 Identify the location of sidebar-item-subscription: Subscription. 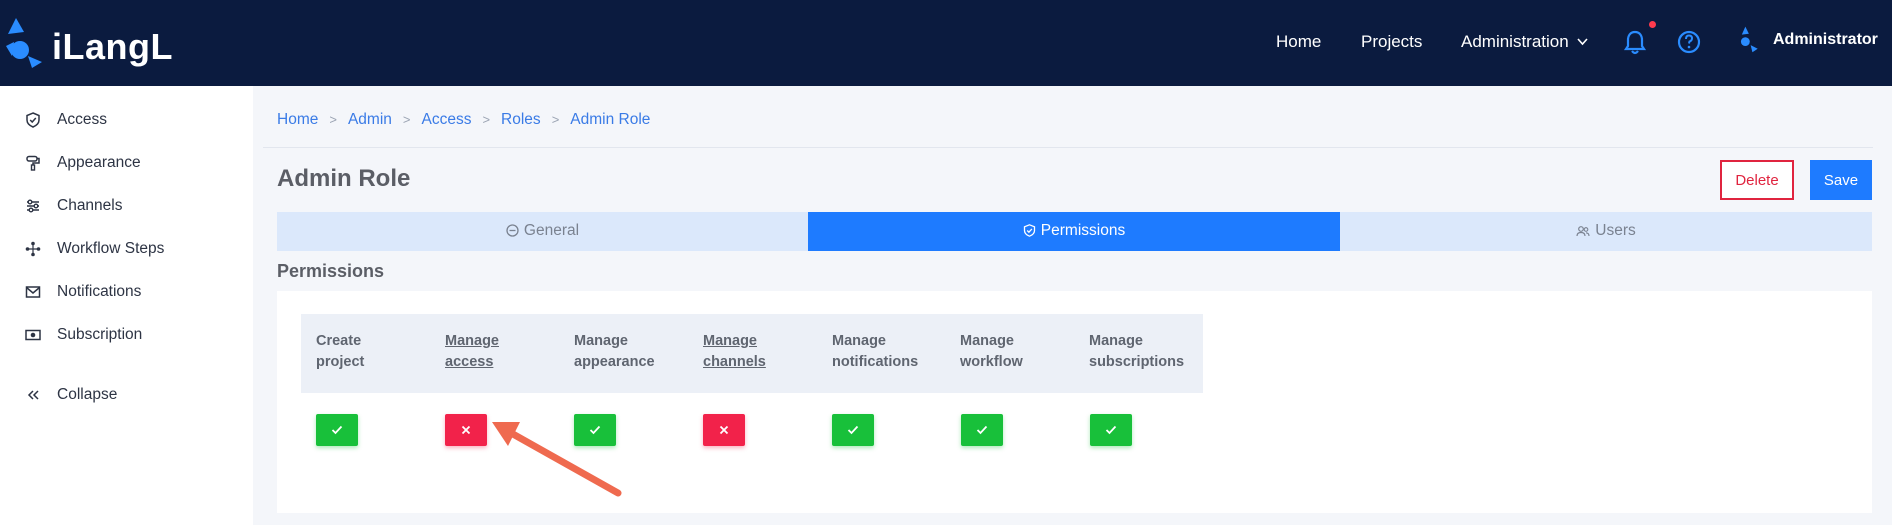
(126, 335).